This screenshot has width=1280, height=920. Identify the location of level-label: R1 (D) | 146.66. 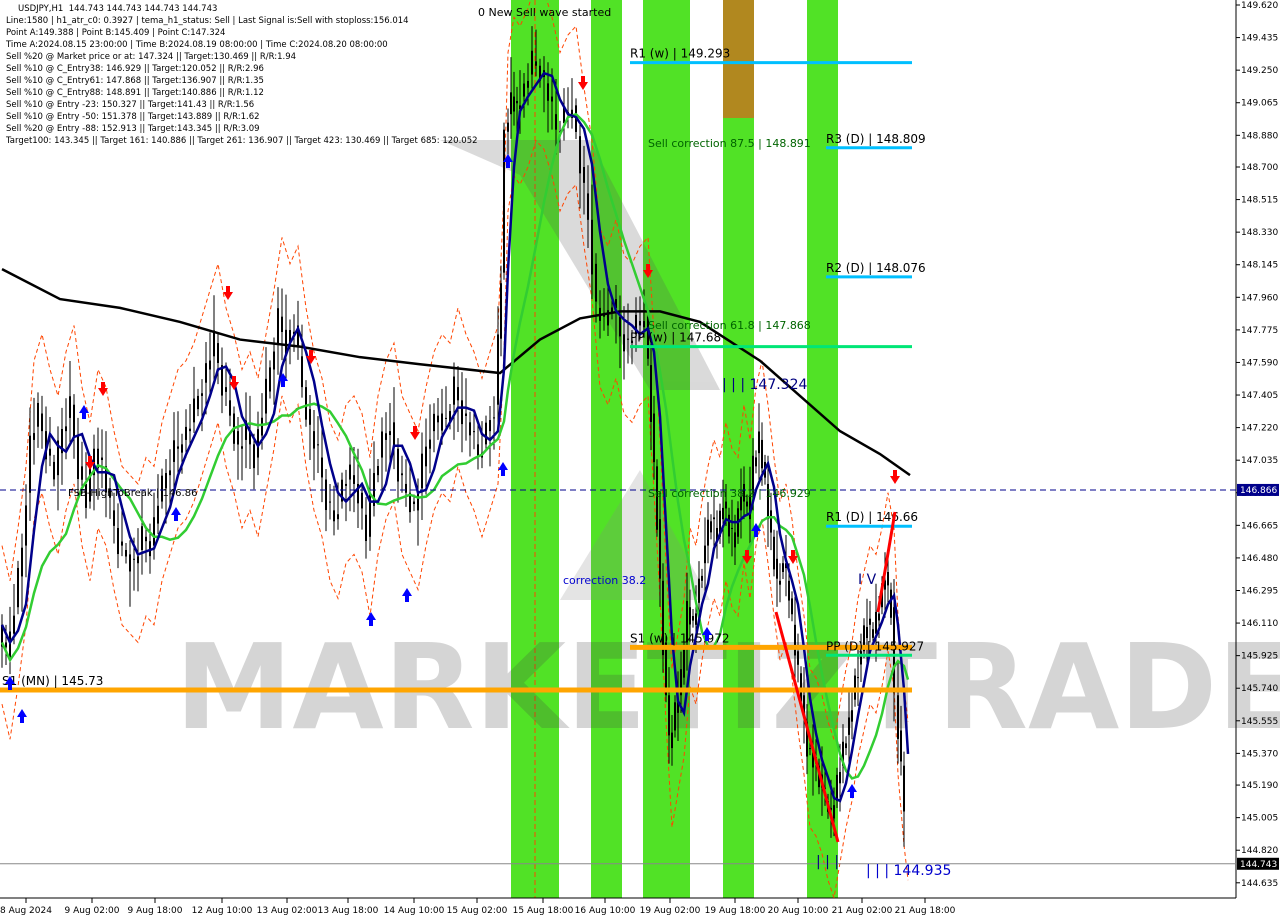
(872, 517).